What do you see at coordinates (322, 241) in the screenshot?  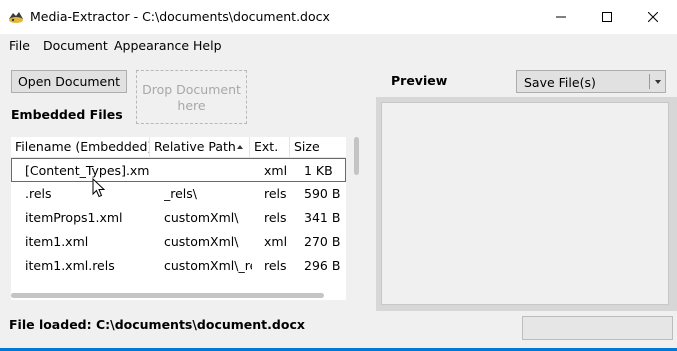 I see `cell-size: 270 B` at bounding box center [322, 241].